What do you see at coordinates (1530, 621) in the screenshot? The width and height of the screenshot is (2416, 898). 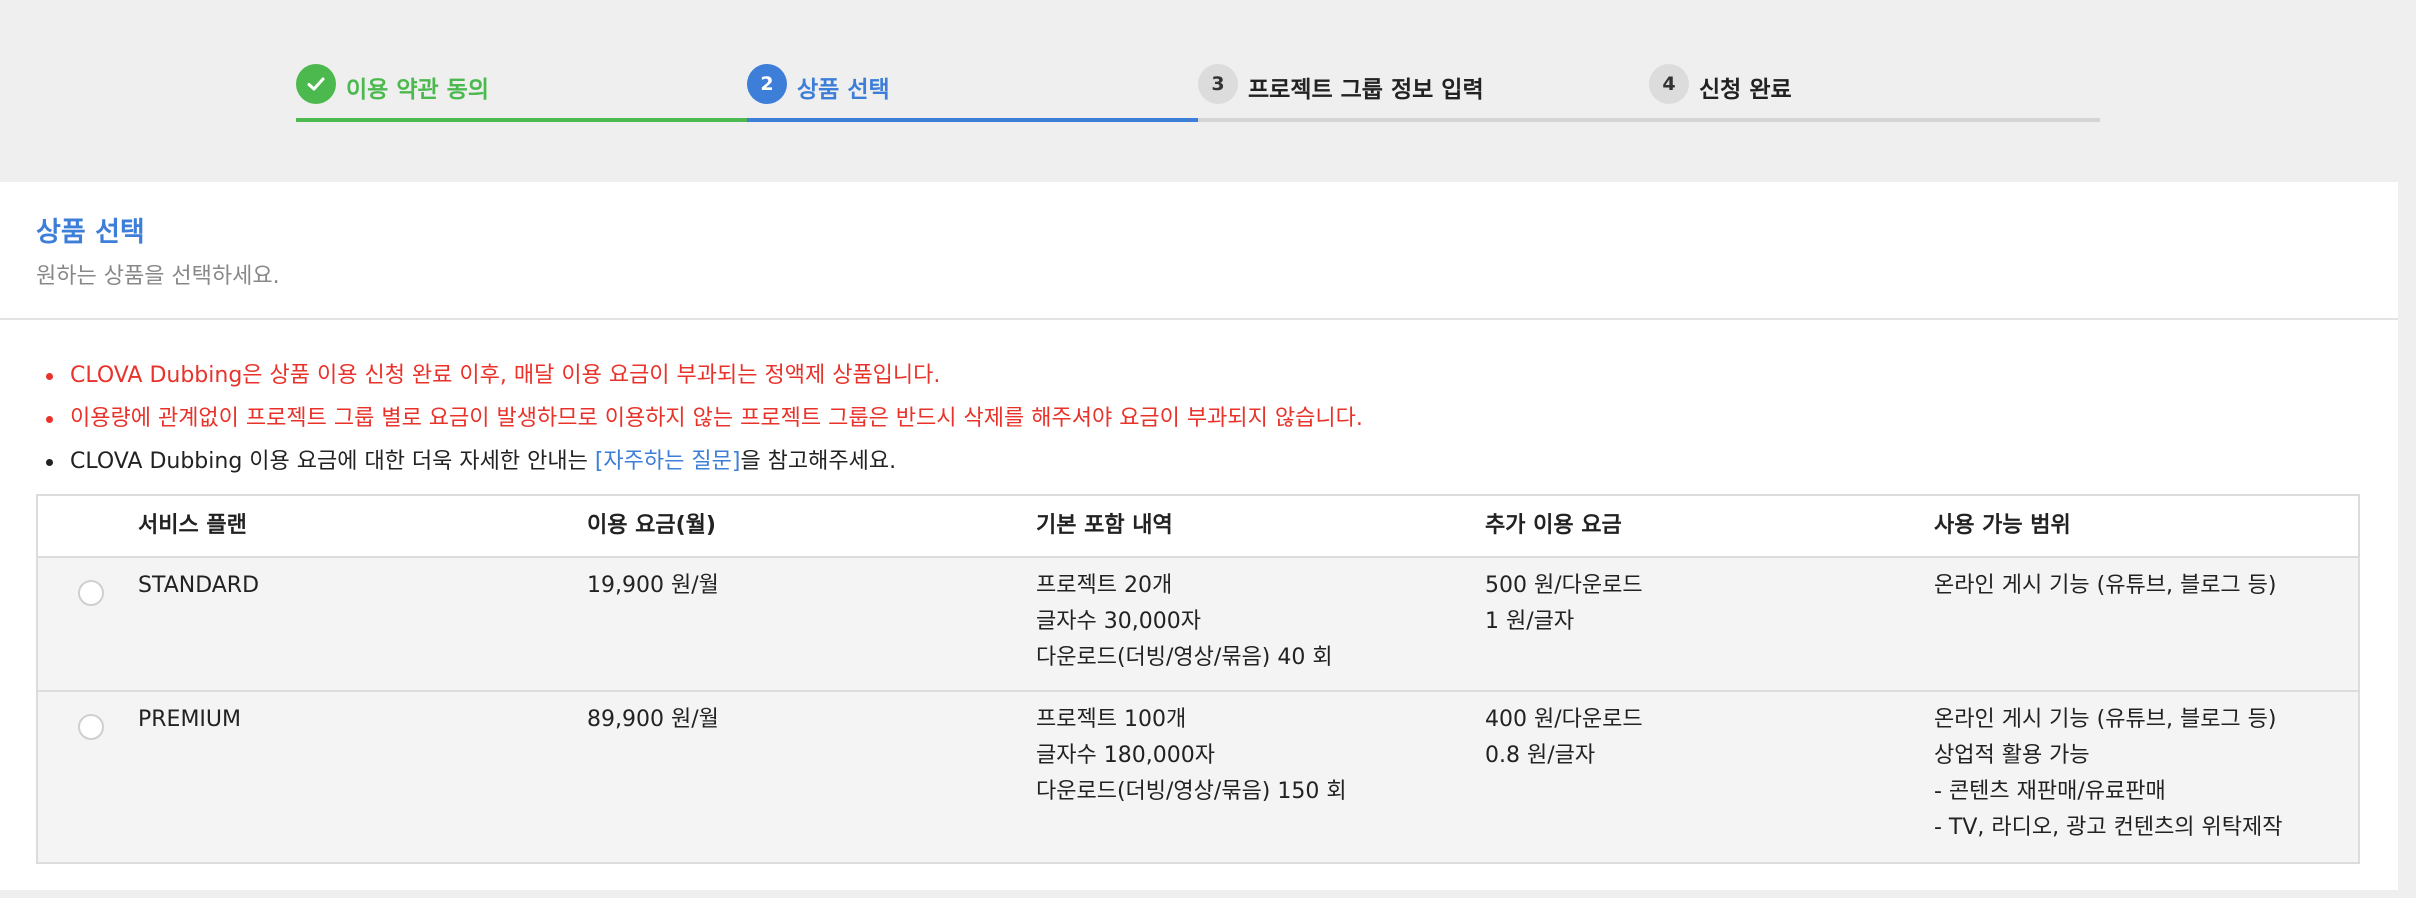 I see `extra-character-fee: 1 원/글자` at bounding box center [1530, 621].